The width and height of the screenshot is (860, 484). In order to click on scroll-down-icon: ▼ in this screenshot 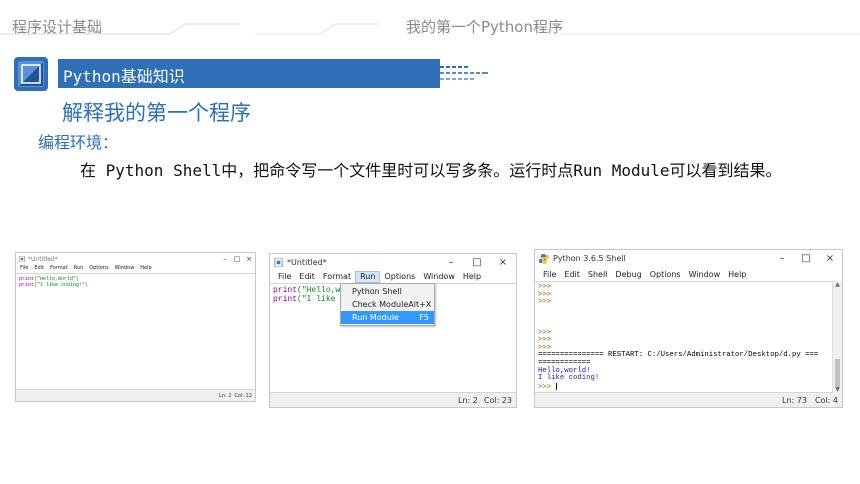, I will do `click(837, 389)`.